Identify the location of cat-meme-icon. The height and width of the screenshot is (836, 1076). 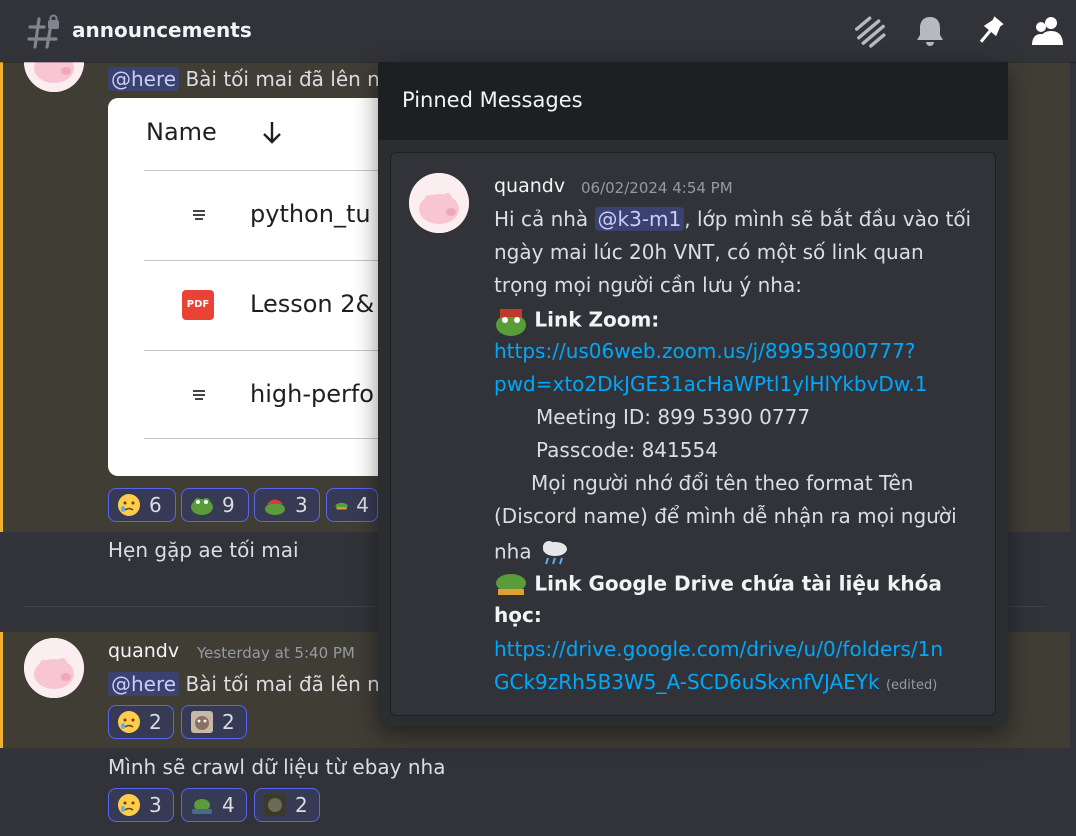
(202, 722).